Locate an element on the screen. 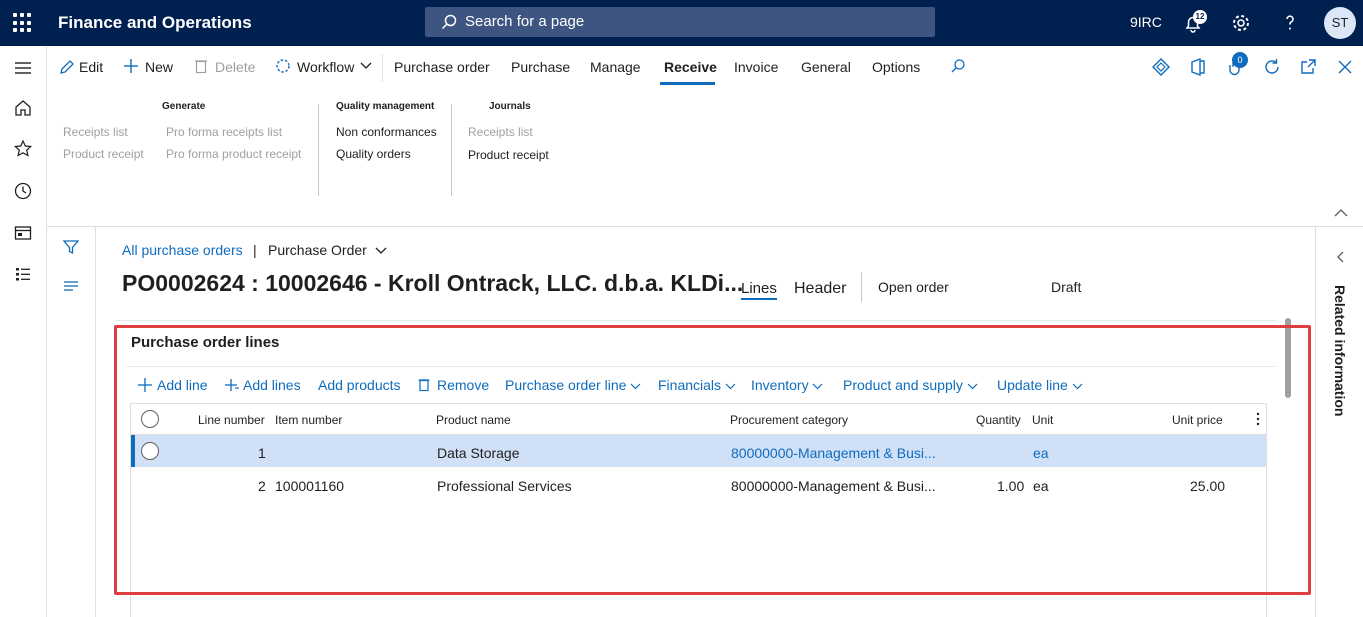 This screenshot has width=1363, height=617. approval-status: Draft is located at coordinates (1066, 287).